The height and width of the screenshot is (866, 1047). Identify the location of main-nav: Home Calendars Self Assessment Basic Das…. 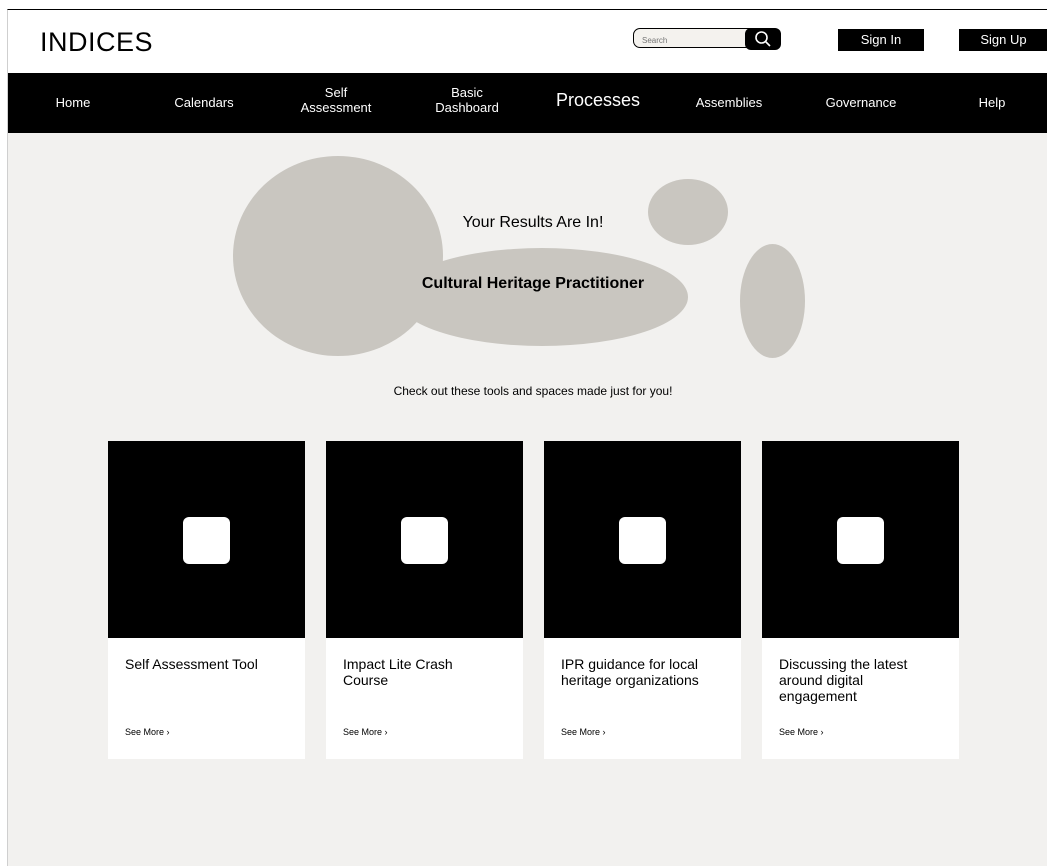
(527, 103).